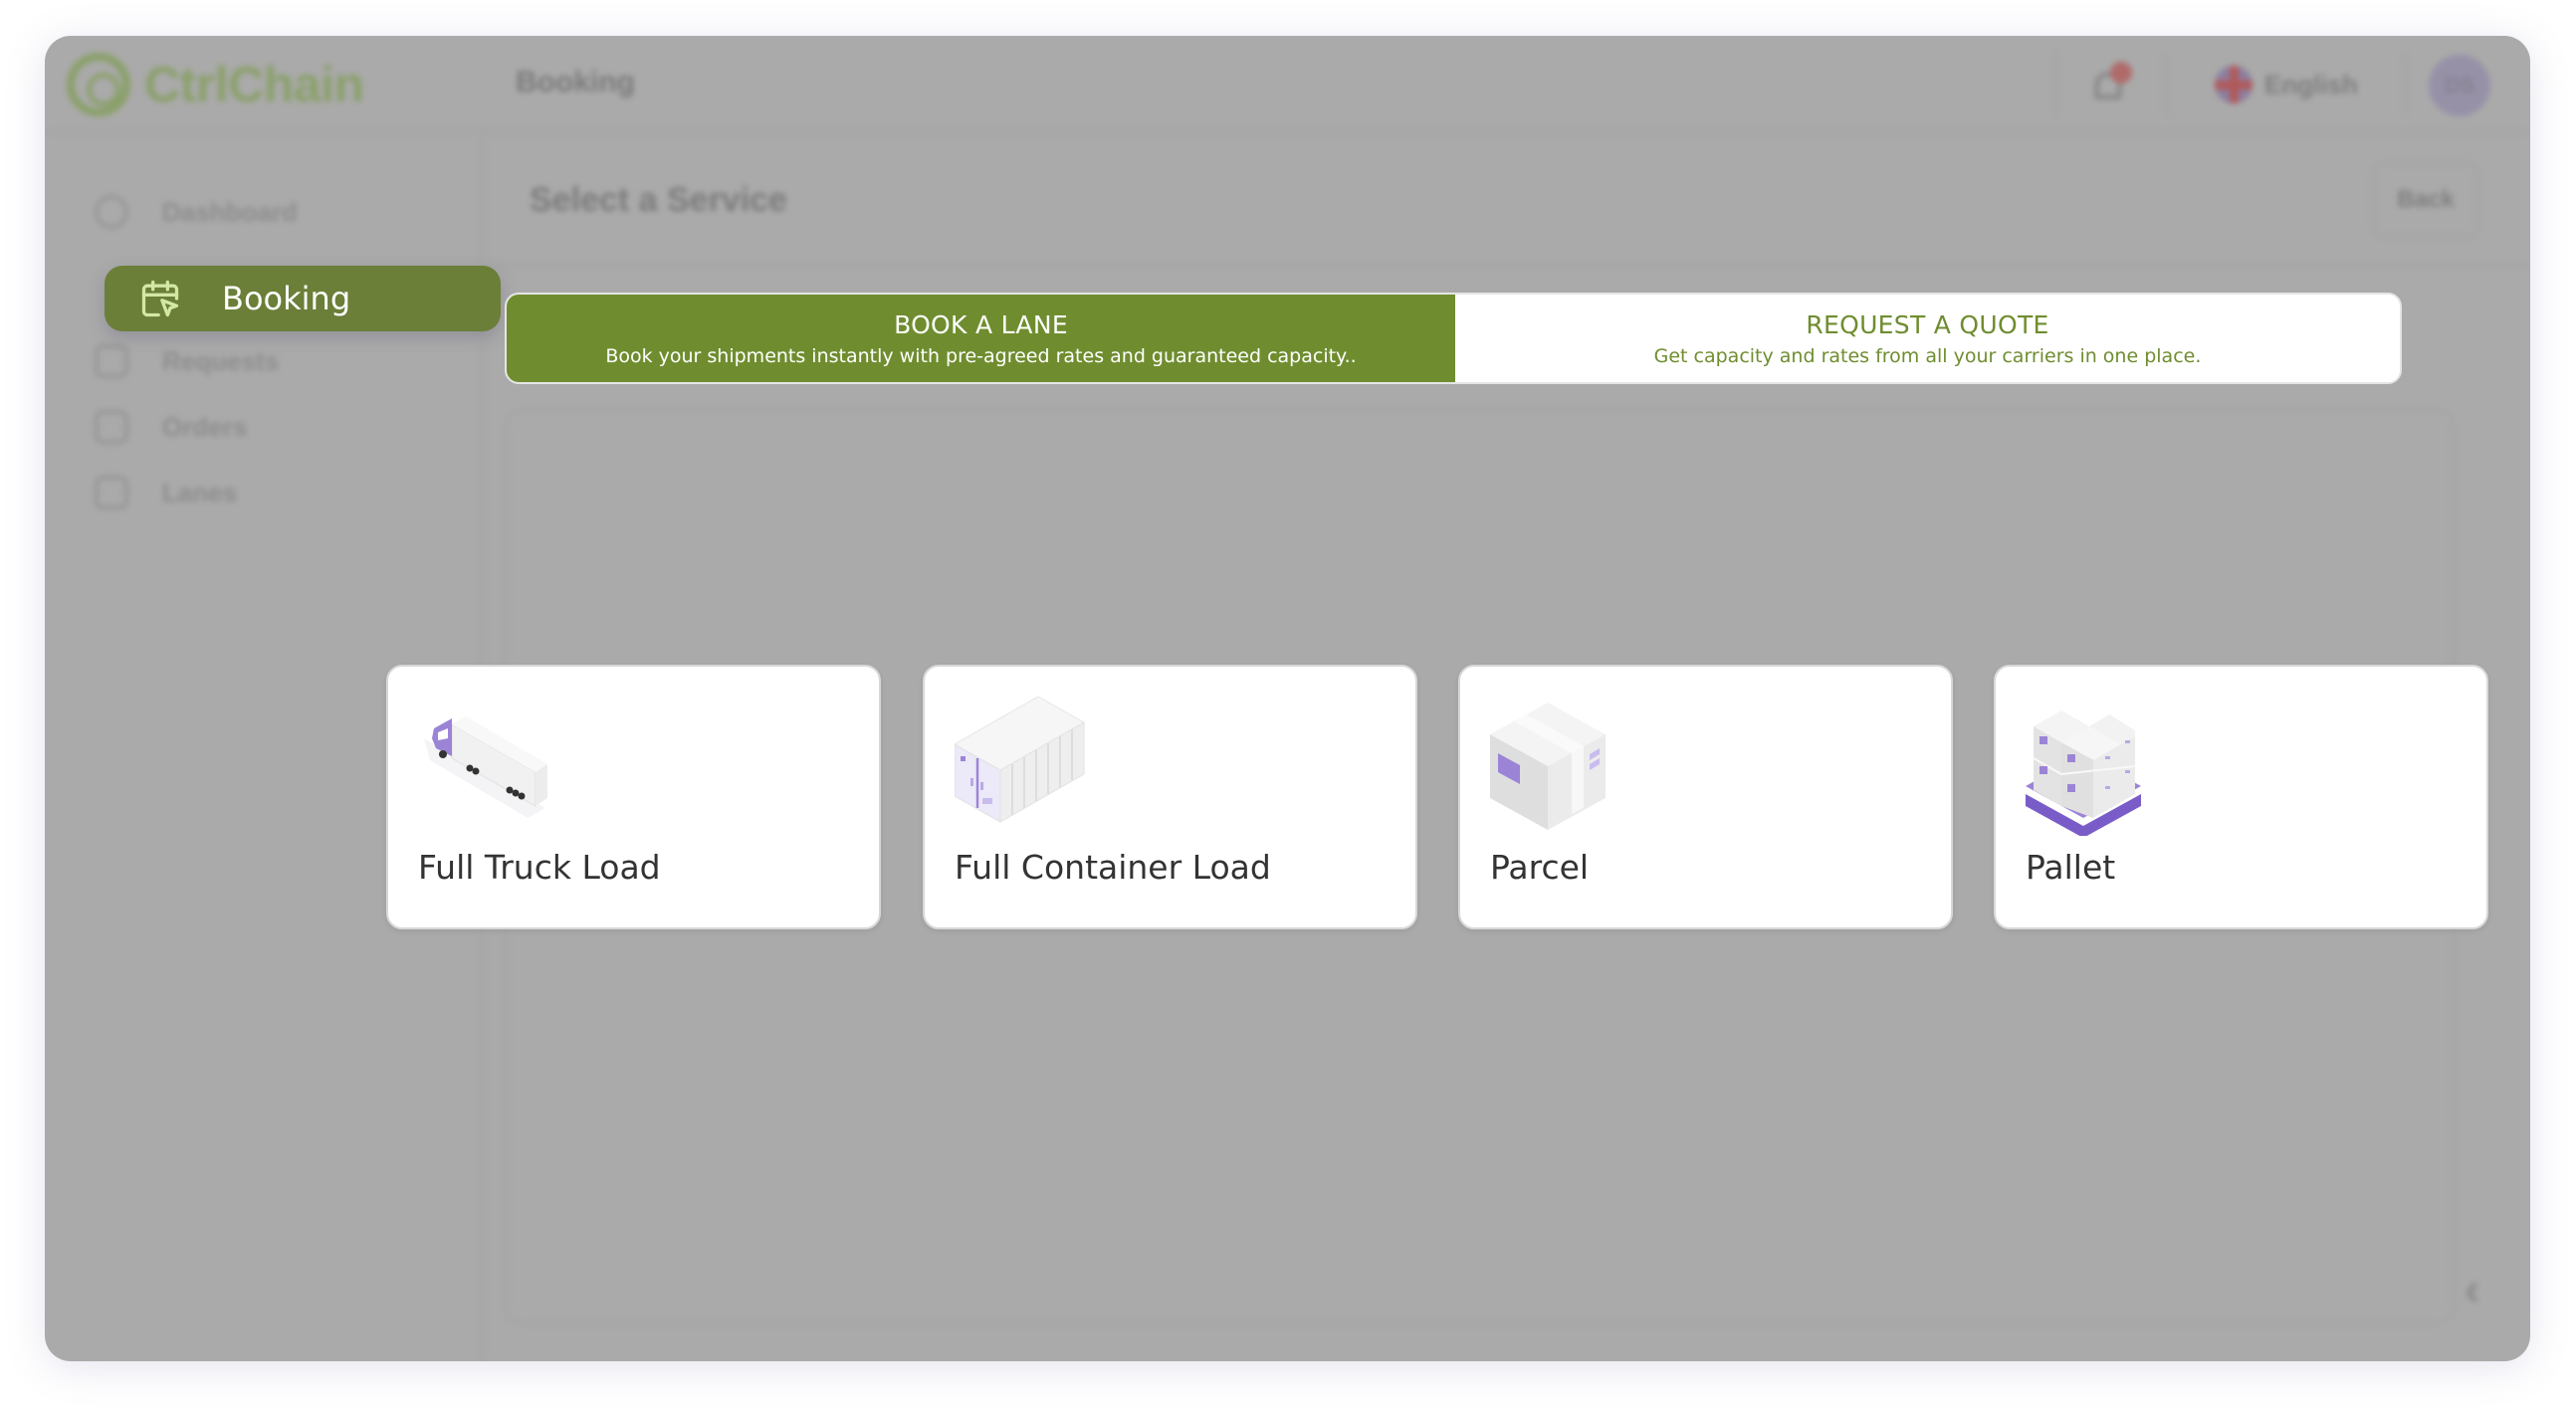 The height and width of the screenshot is (1415, 2576). I want to click on service-card-pallet: Pallet, so click(2241, 797).